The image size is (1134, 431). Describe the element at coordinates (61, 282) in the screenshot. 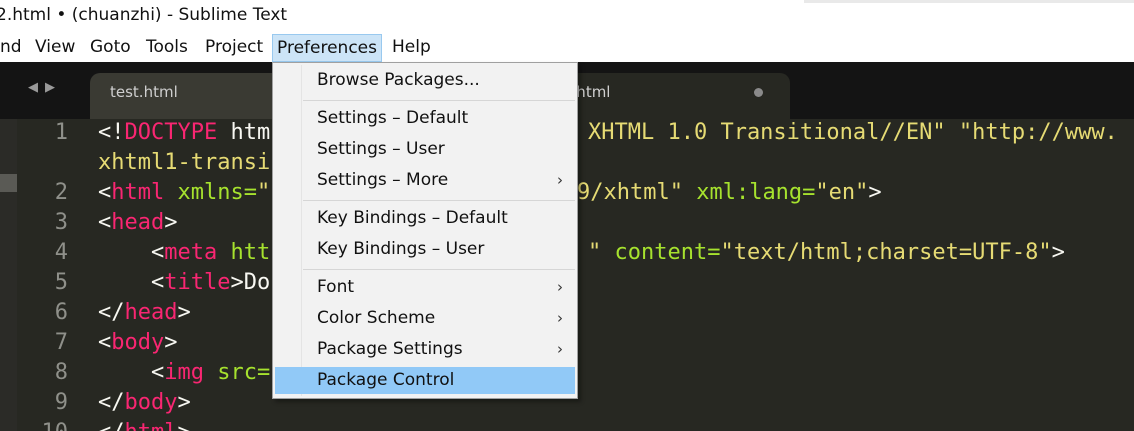

I see `line-number: 5` at that location.